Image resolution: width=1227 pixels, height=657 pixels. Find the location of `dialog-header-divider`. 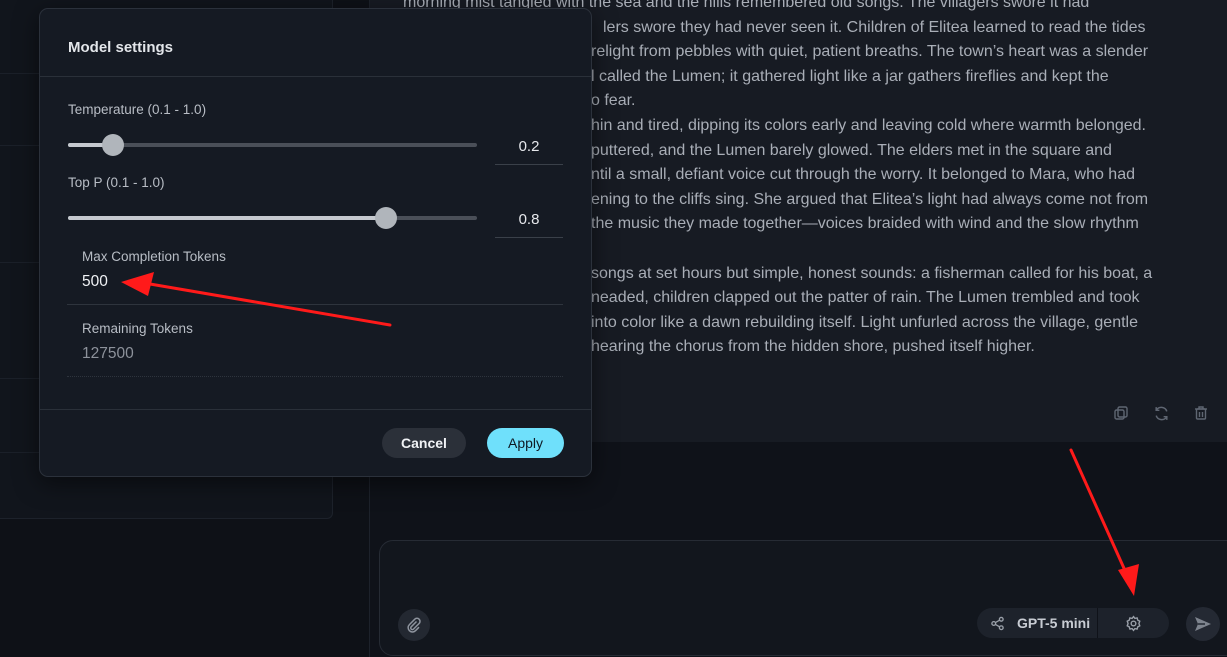

dialog-header-divider is located at coordinates (315, 76).